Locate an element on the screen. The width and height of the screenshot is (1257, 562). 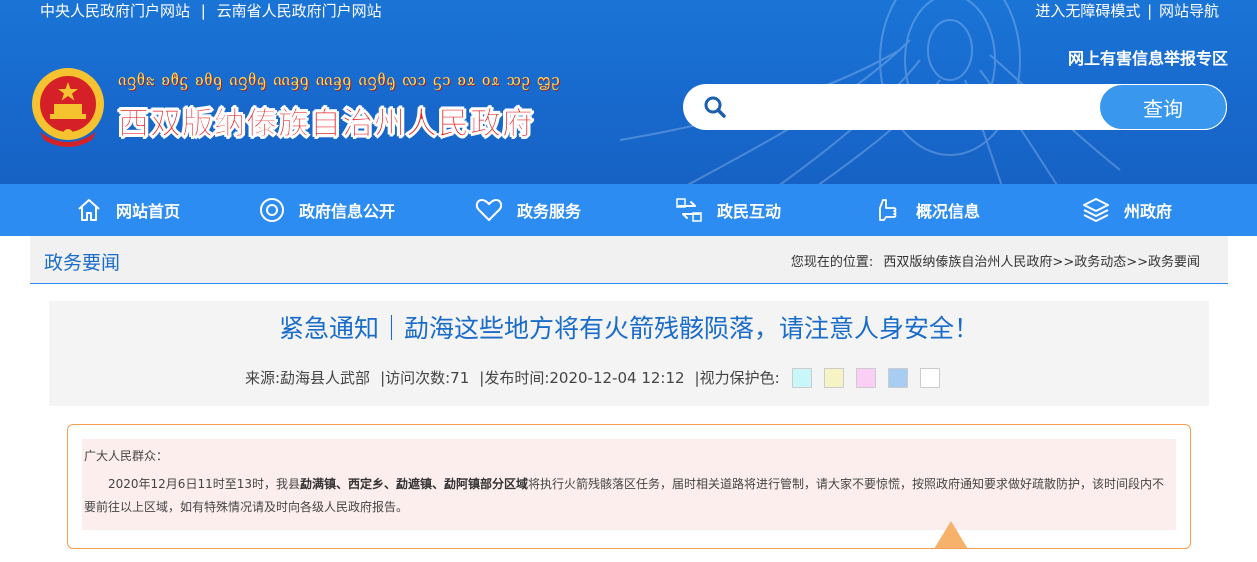
triangle-decoration is located at coordinates (951, 534).